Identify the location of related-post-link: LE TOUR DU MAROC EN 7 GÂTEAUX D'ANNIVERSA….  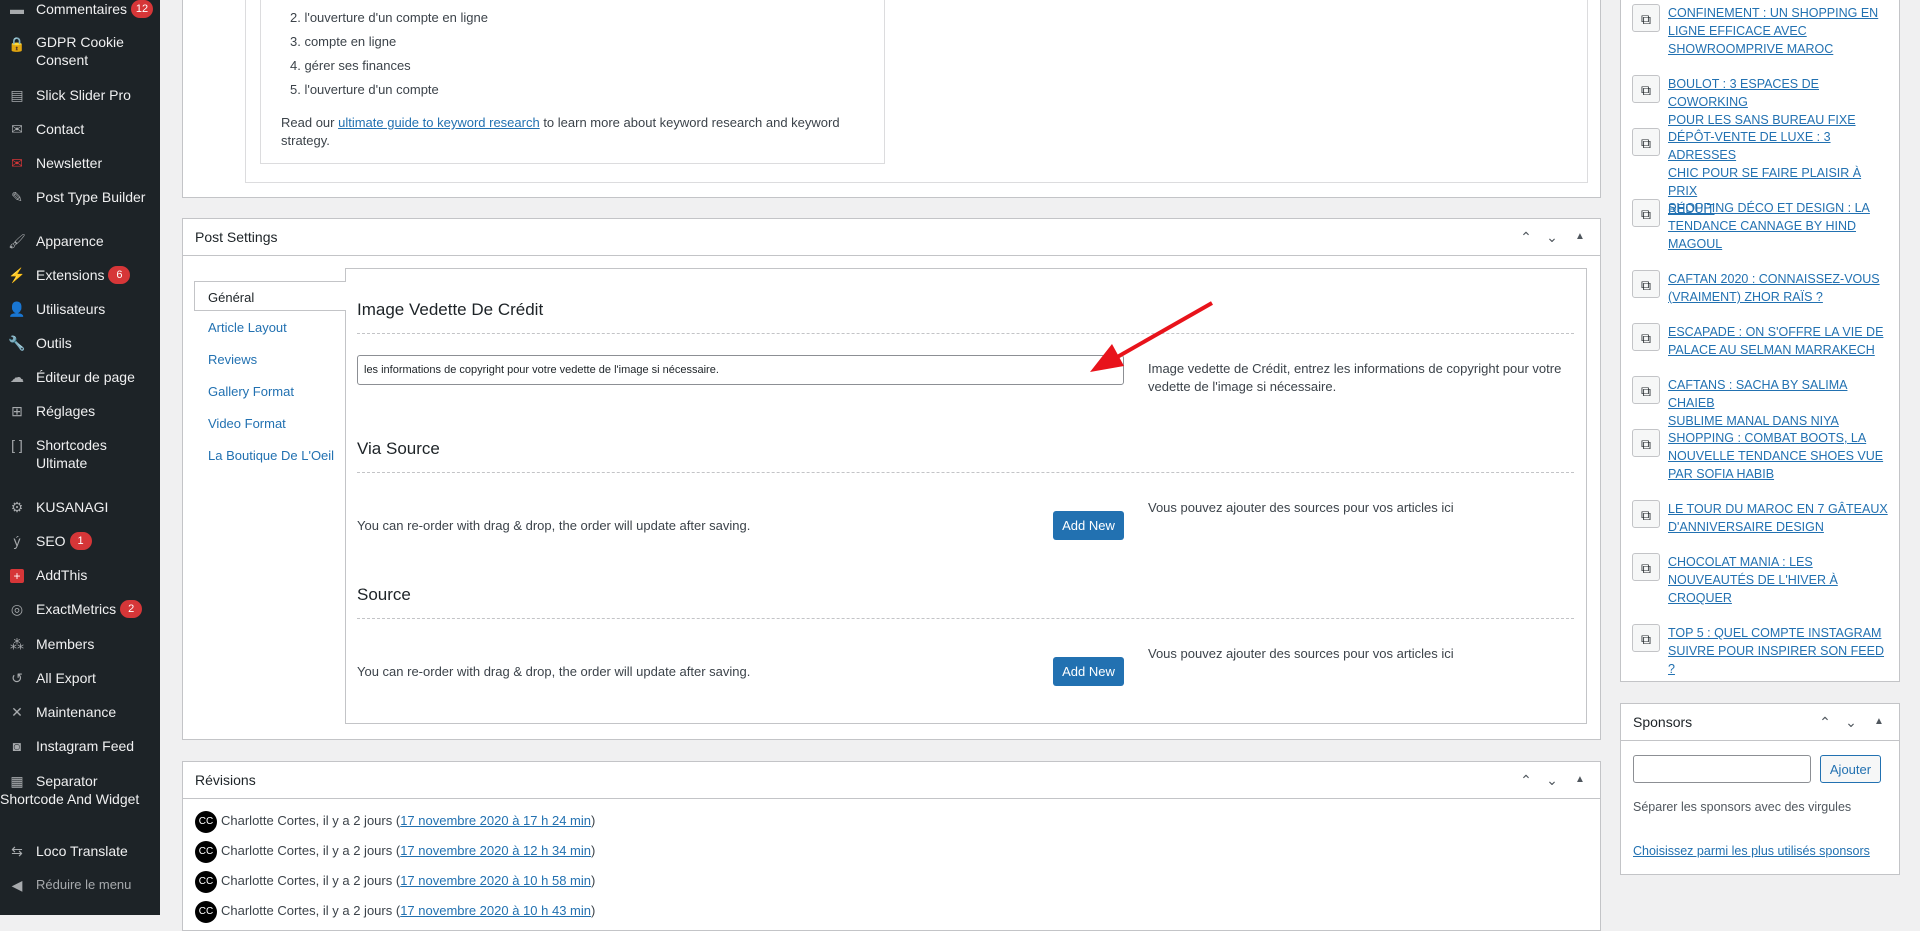
(1779, 518).